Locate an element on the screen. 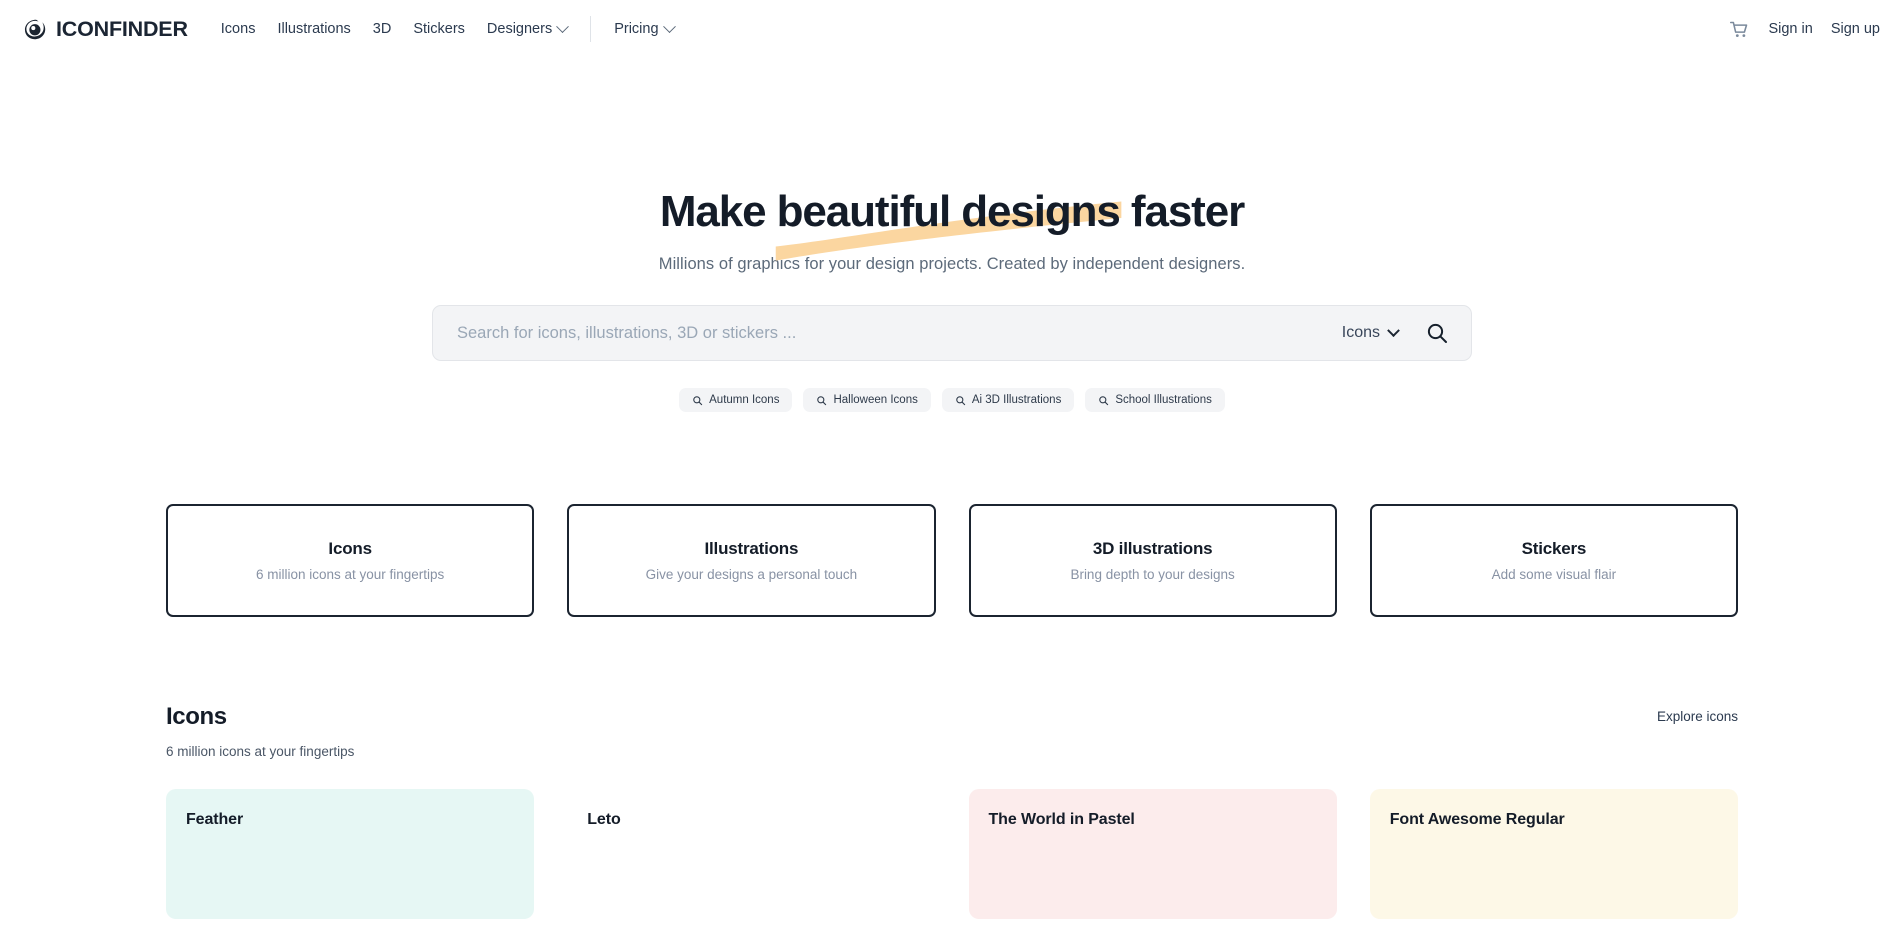 The image size is (1904, 931). nav-item-pricing: Pricing is located at coordinates (643, 29).